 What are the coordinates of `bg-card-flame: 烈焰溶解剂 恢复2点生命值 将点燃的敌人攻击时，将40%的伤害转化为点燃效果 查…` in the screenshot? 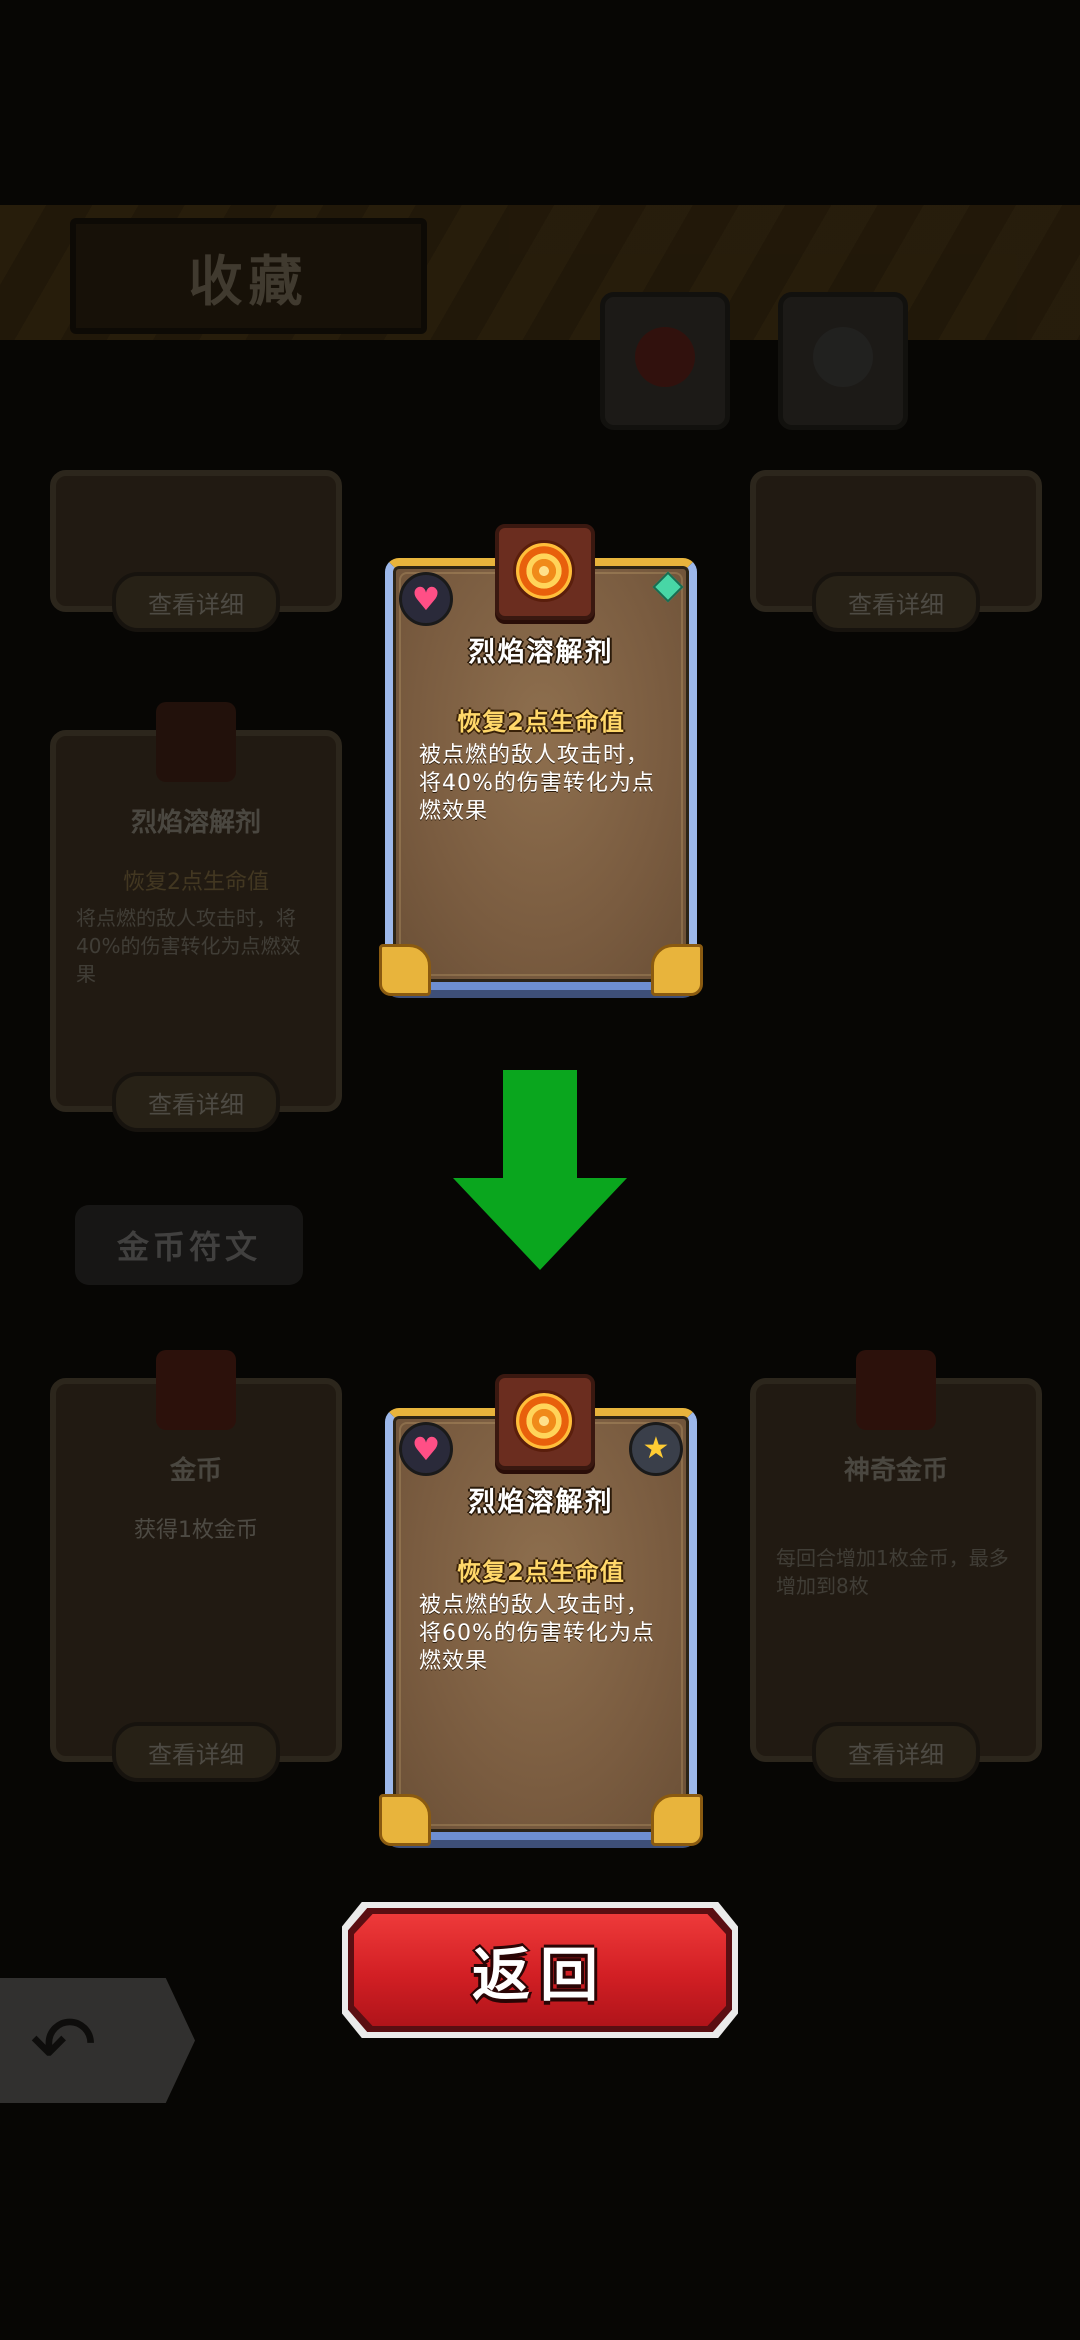 It's located at (196, 917).